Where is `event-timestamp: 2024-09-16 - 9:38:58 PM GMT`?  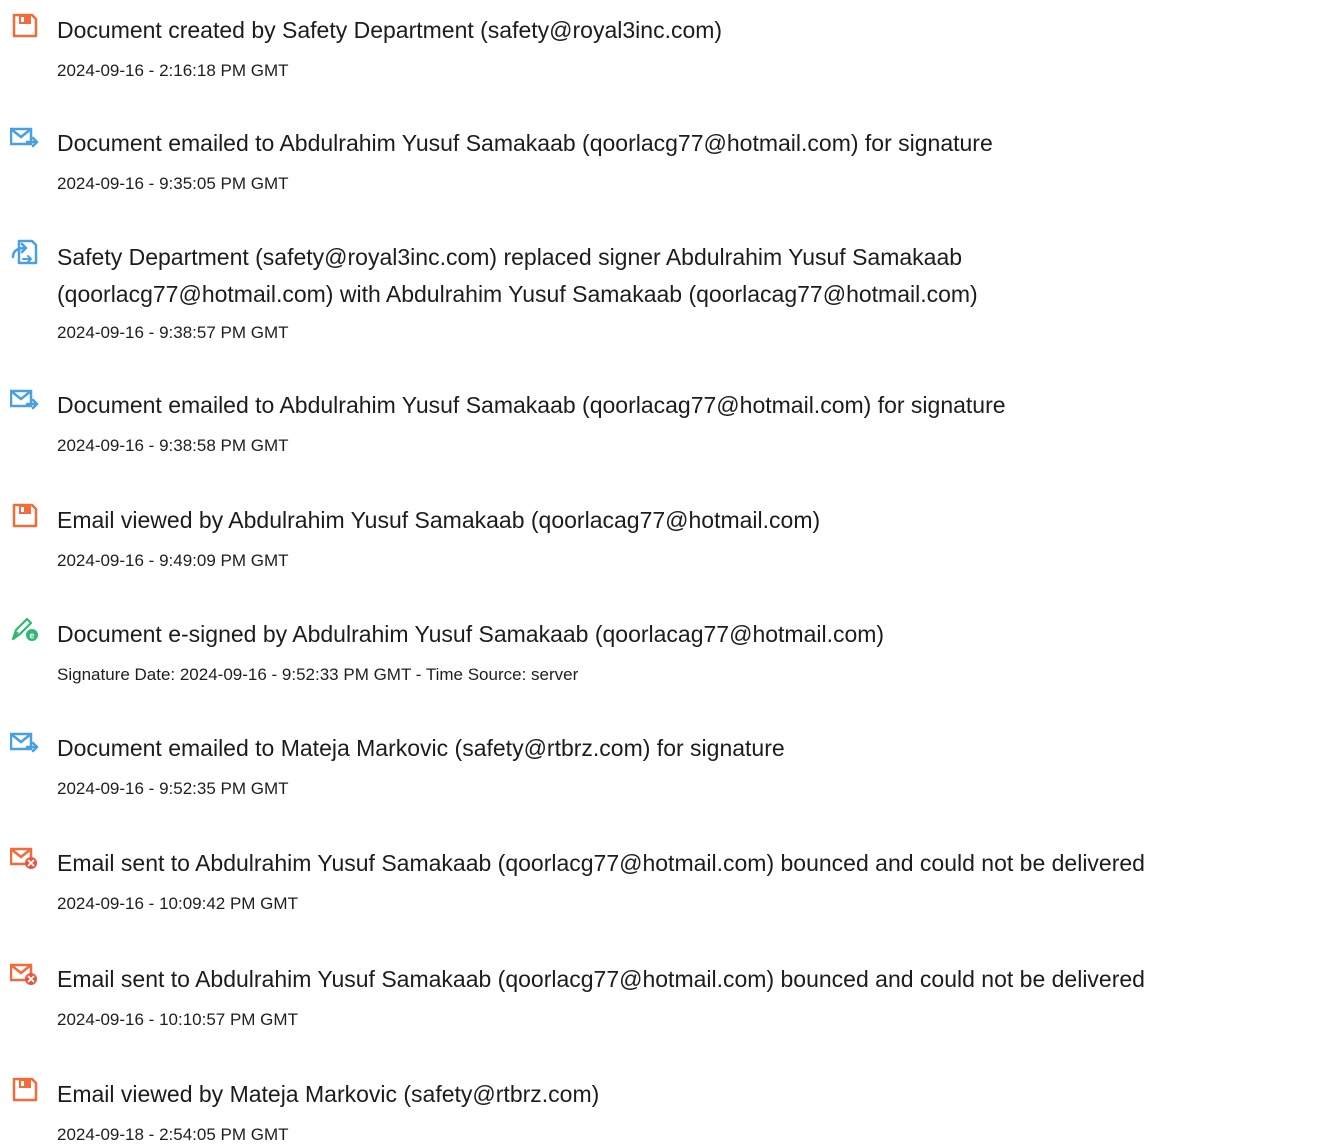
event-timestamp: 2024-09-16 - 9:38:58 PM GMT is located at coordinates (173, 445).